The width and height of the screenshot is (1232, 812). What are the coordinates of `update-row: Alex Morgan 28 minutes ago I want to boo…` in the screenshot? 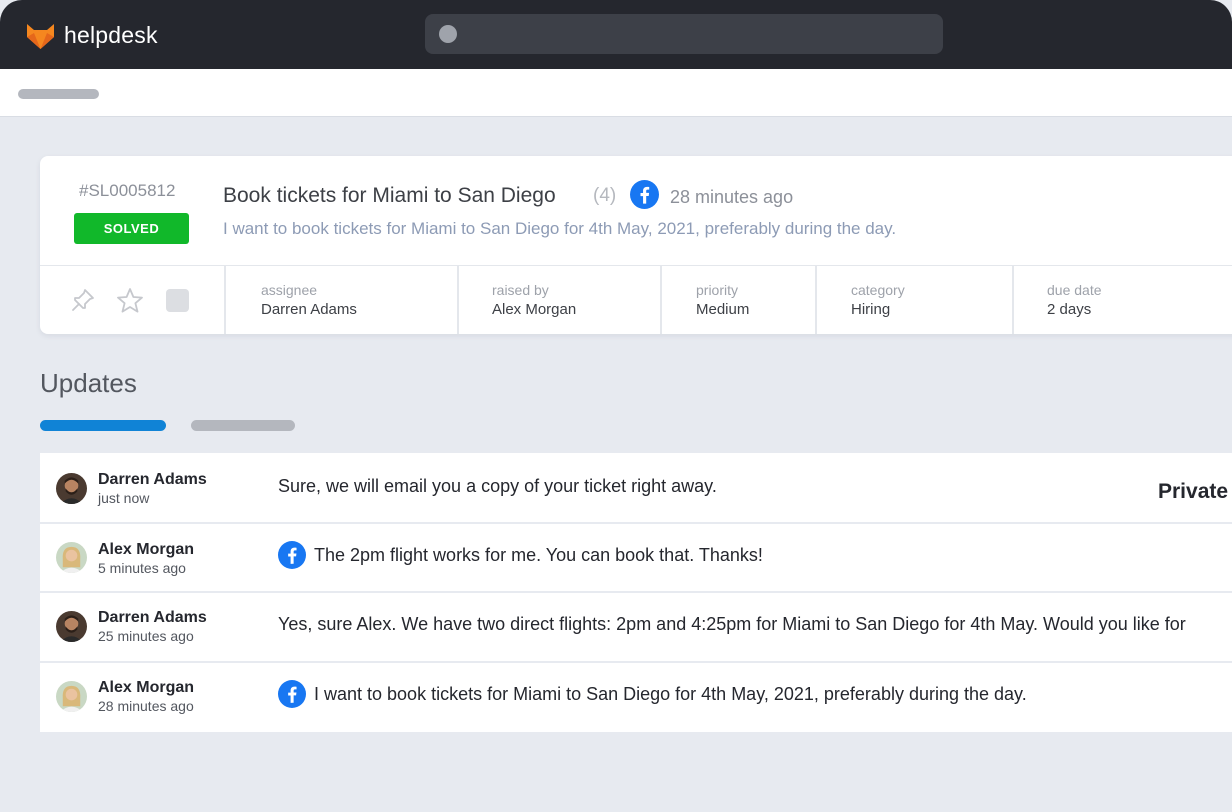 It's located at (636, 697).